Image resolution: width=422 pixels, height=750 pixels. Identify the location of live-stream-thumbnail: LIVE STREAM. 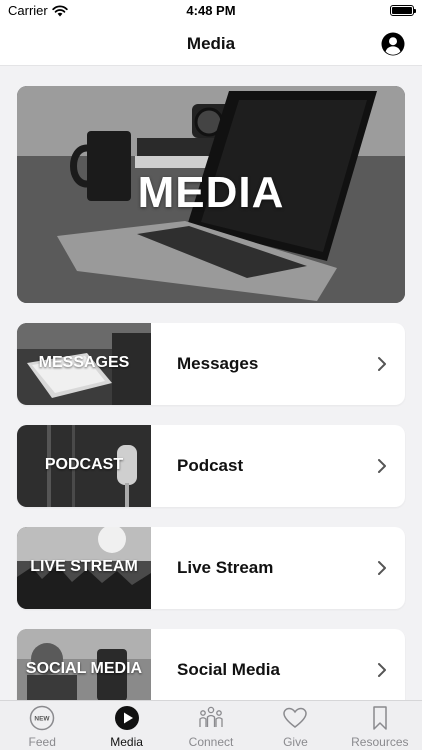
(84, 568).